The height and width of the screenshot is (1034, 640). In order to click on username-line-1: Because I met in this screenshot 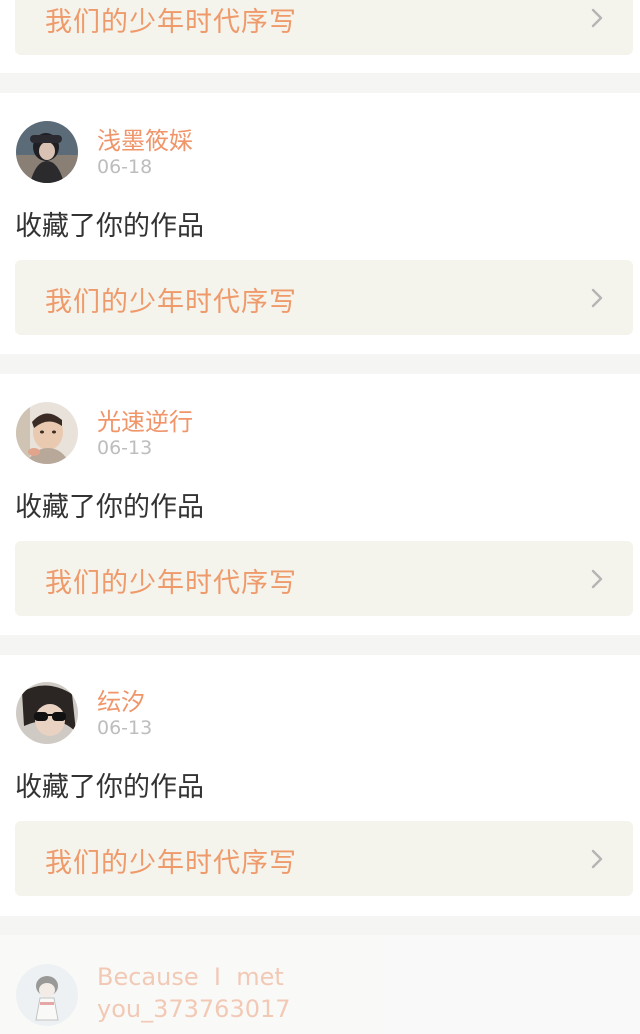, I will do `click(190, 977)`.